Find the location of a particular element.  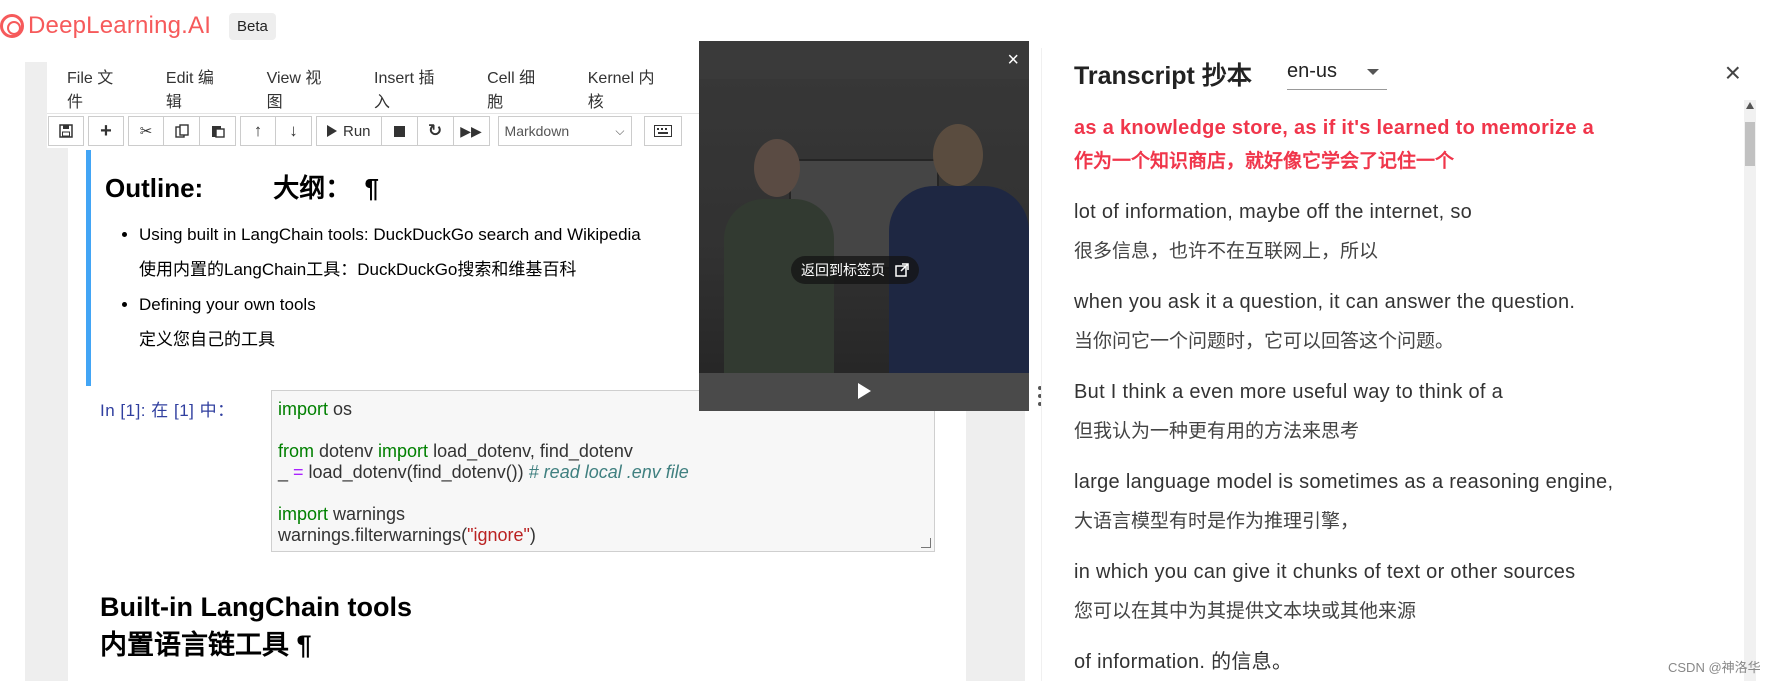

video-frame: 返回到标签页 is located at coordinates (864, 226).